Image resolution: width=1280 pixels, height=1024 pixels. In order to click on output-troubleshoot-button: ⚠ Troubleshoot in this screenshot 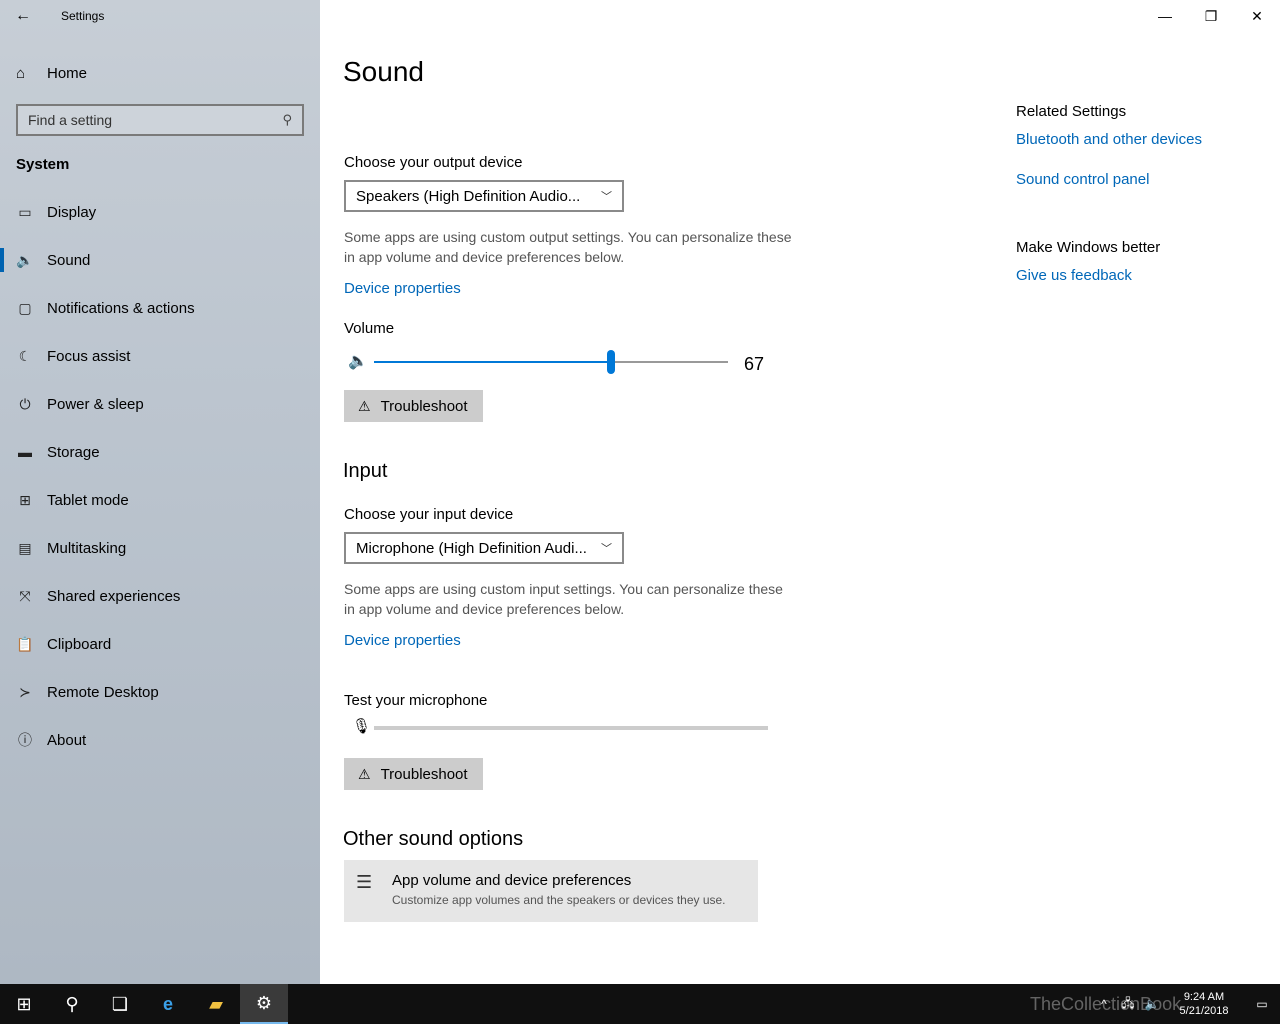, I will do `click(413, 406)`.